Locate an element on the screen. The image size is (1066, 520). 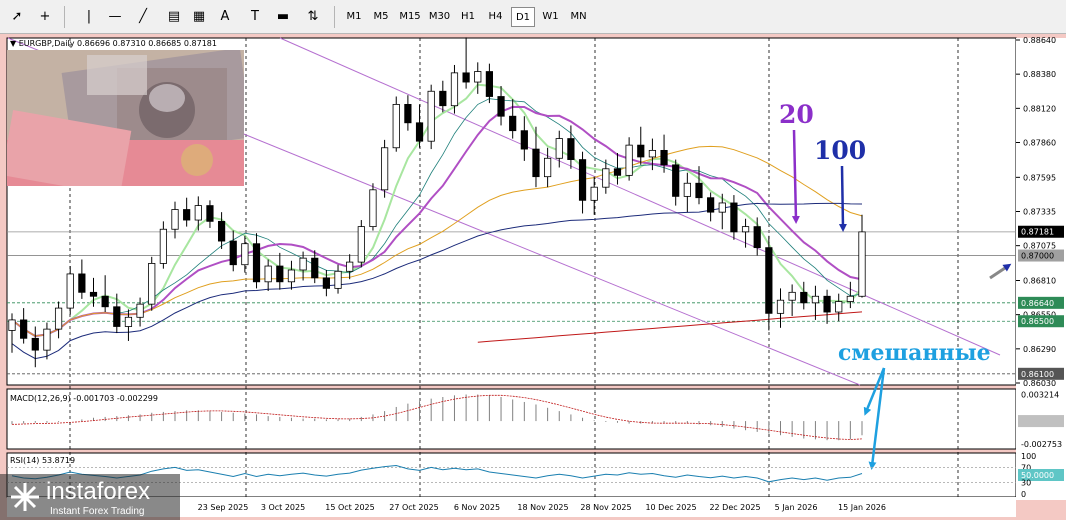
price-tick-label: 0.86810 is located at coordinates (1039, 280).